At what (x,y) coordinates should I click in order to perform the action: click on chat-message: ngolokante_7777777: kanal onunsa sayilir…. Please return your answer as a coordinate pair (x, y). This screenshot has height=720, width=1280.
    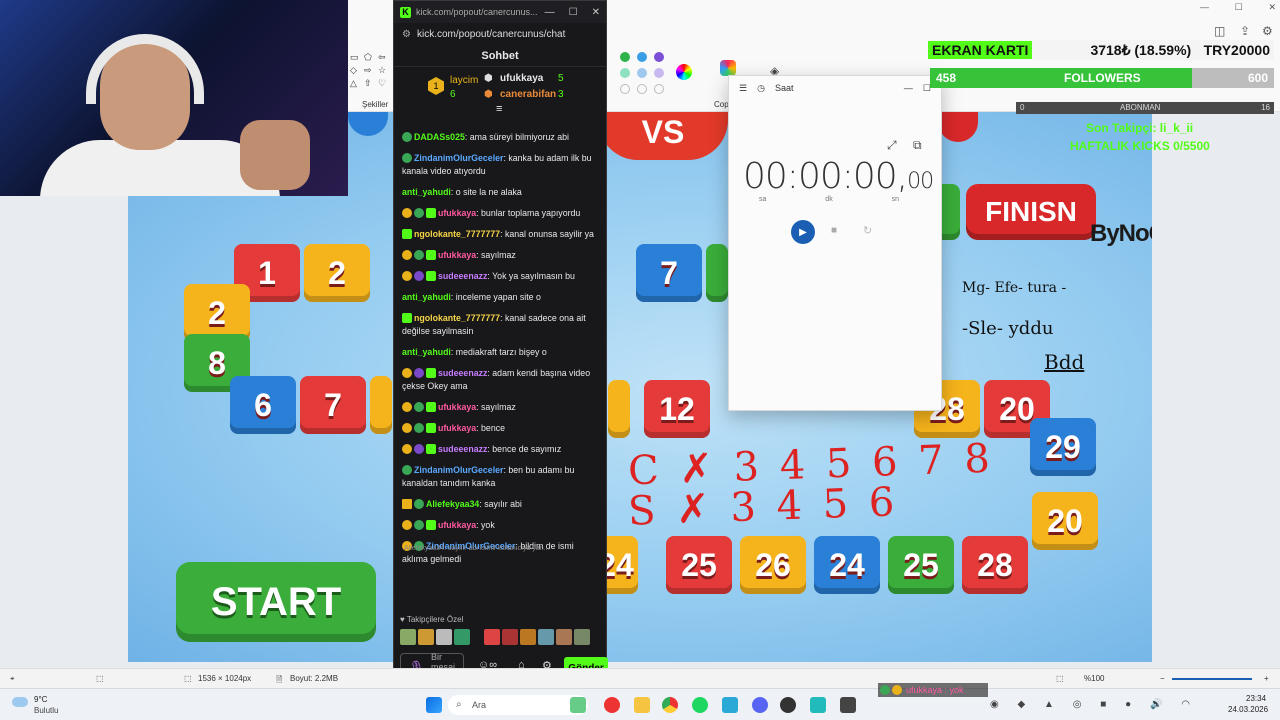
    Looking at the image, I should click on (500, 234).